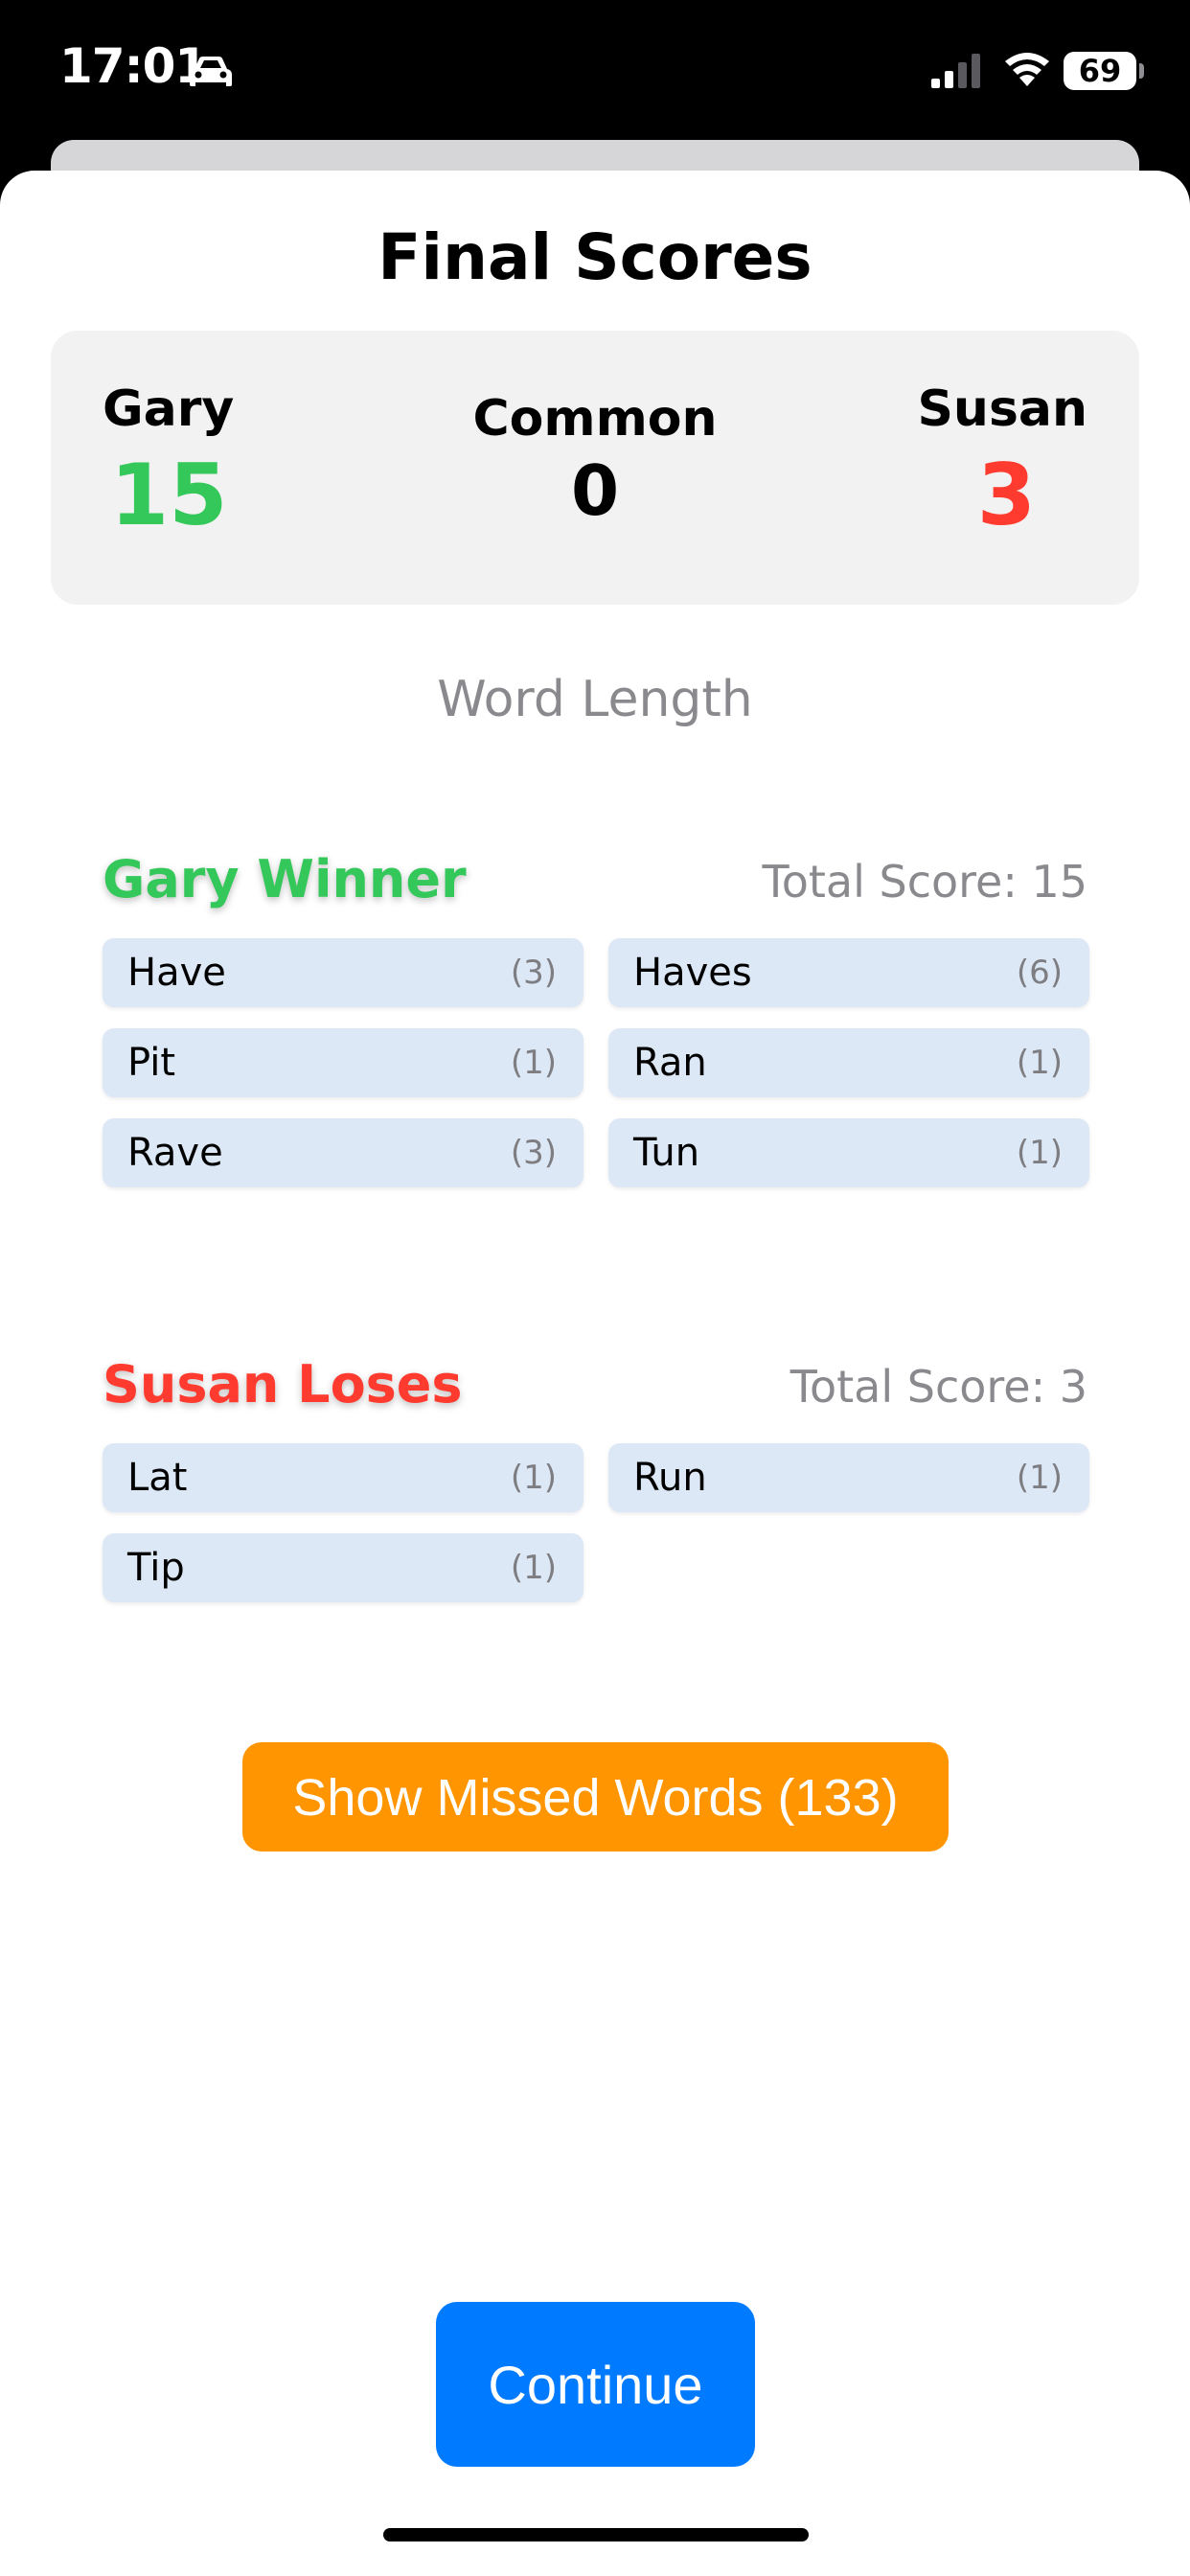  What do you see at coordinates (595, 490) in the screenshot?
I see `common-score: 0` at bounding box center [595, 490].